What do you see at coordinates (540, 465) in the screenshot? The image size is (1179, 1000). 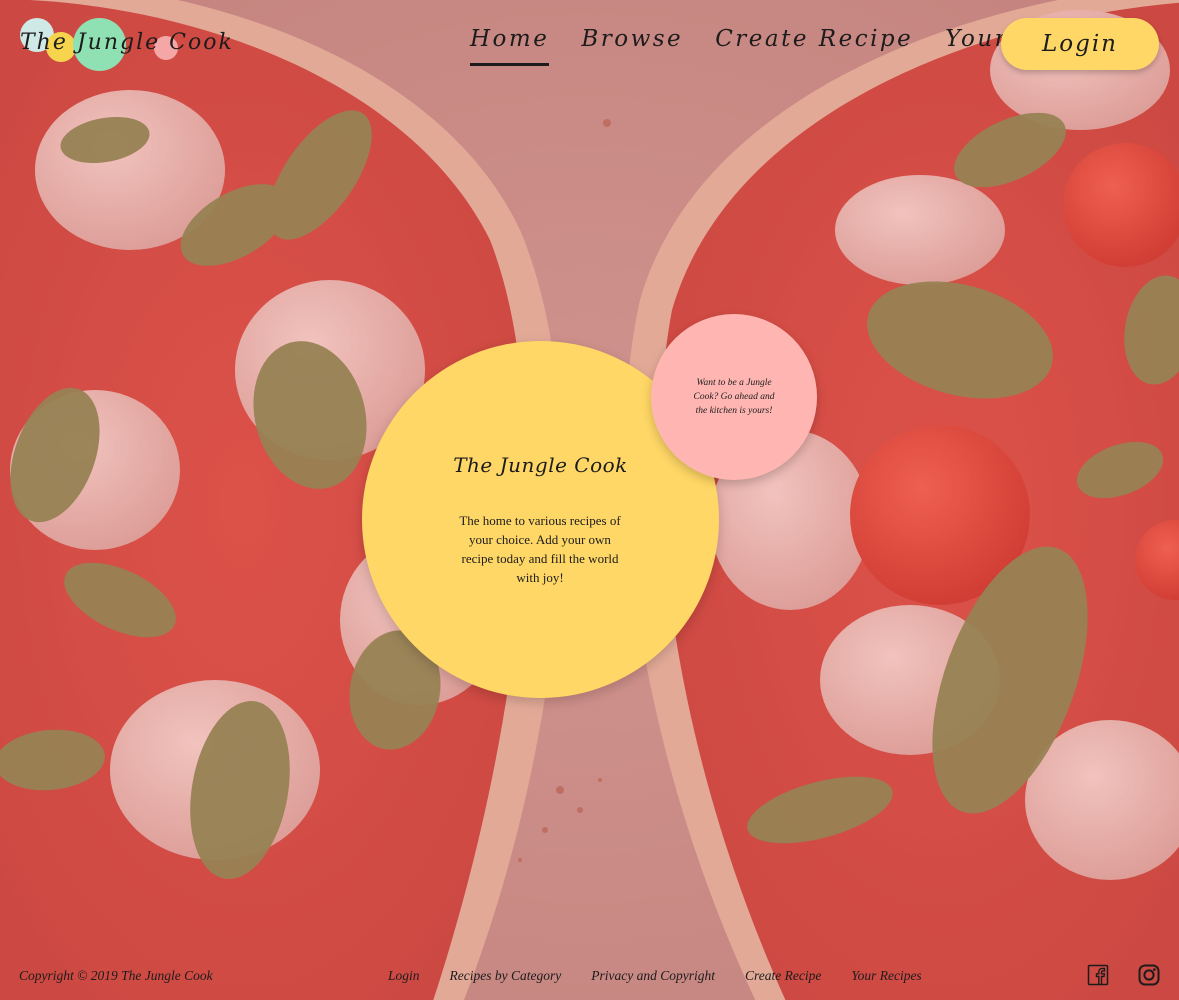 I see `hero-title: The Jungle Cook` at bounding box center [540, 465].